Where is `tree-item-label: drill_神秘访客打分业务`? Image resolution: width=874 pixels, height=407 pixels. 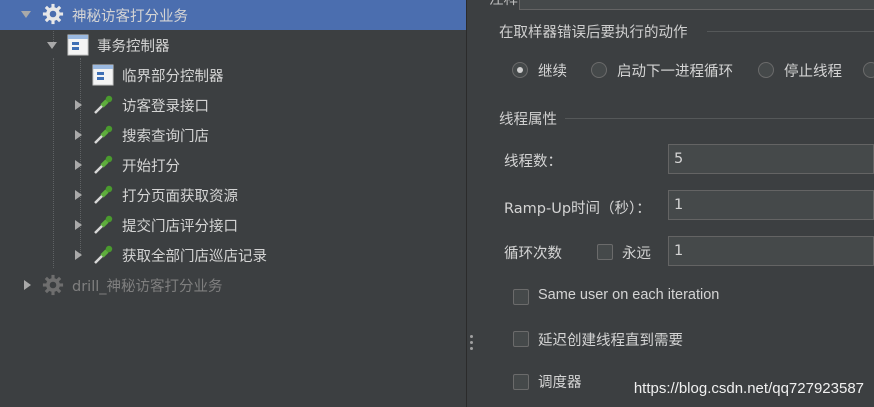 tree-item-label: drill_神秘访客打分业务 is located at coordinates (147, 286).